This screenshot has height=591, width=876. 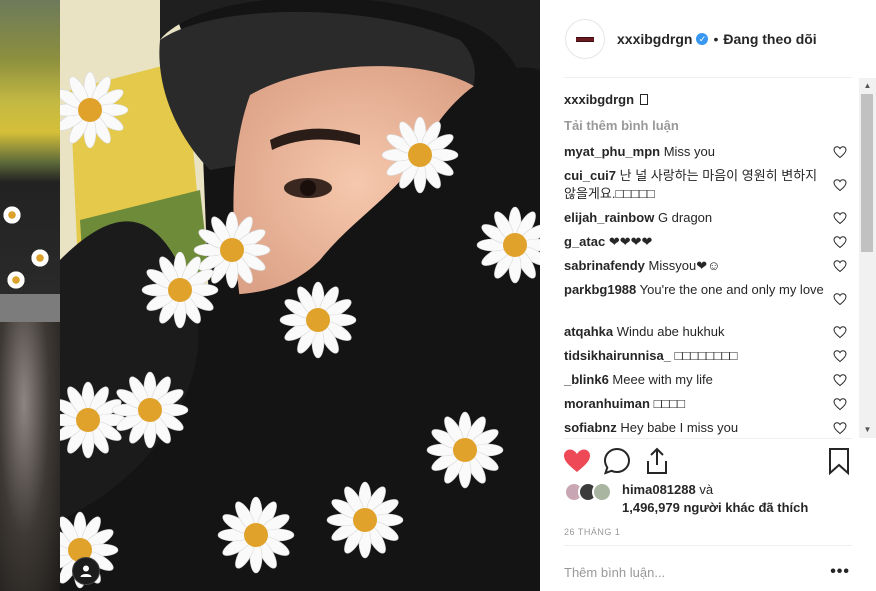 What do you see at coordinates (590, 427) in the screenshot?
I see `comment-username: sofiabnz` at bounding box center [590, 427].